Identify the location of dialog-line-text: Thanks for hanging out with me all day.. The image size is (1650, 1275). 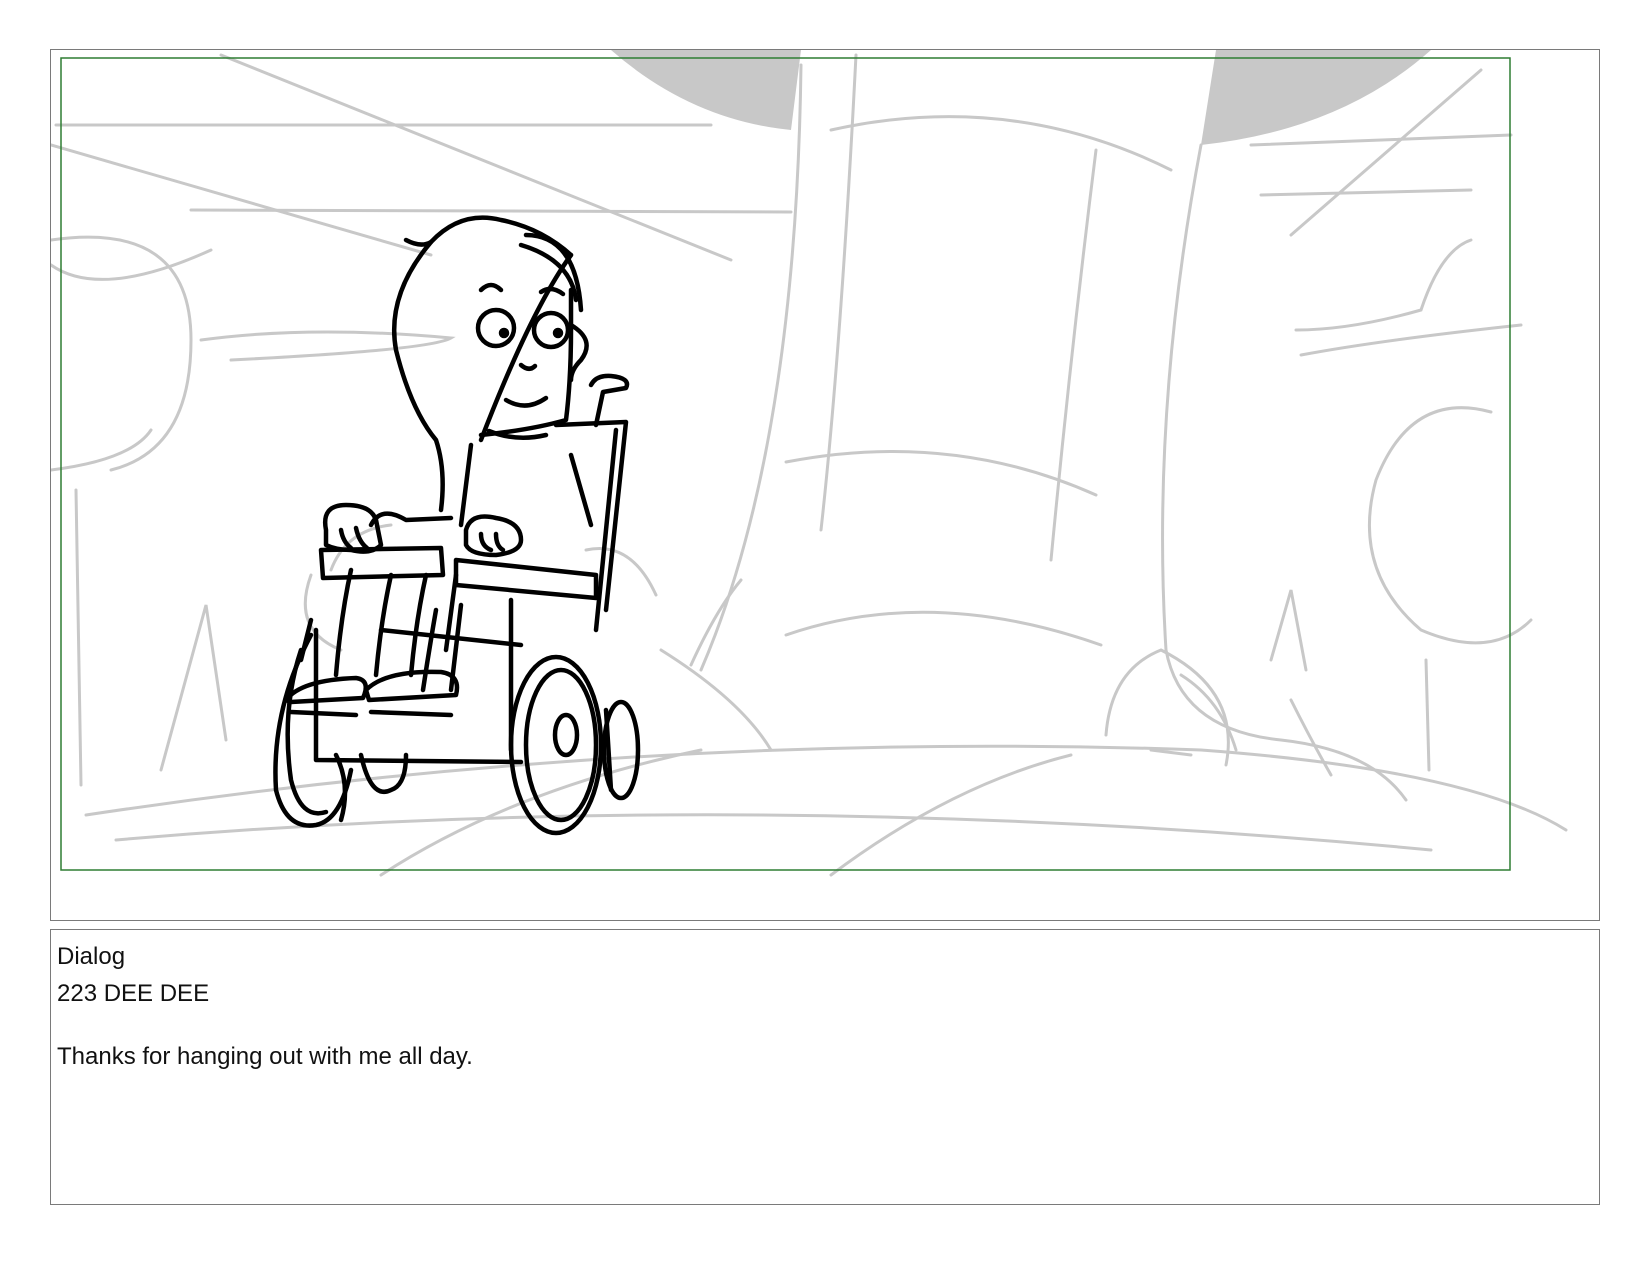
(265, 1056).